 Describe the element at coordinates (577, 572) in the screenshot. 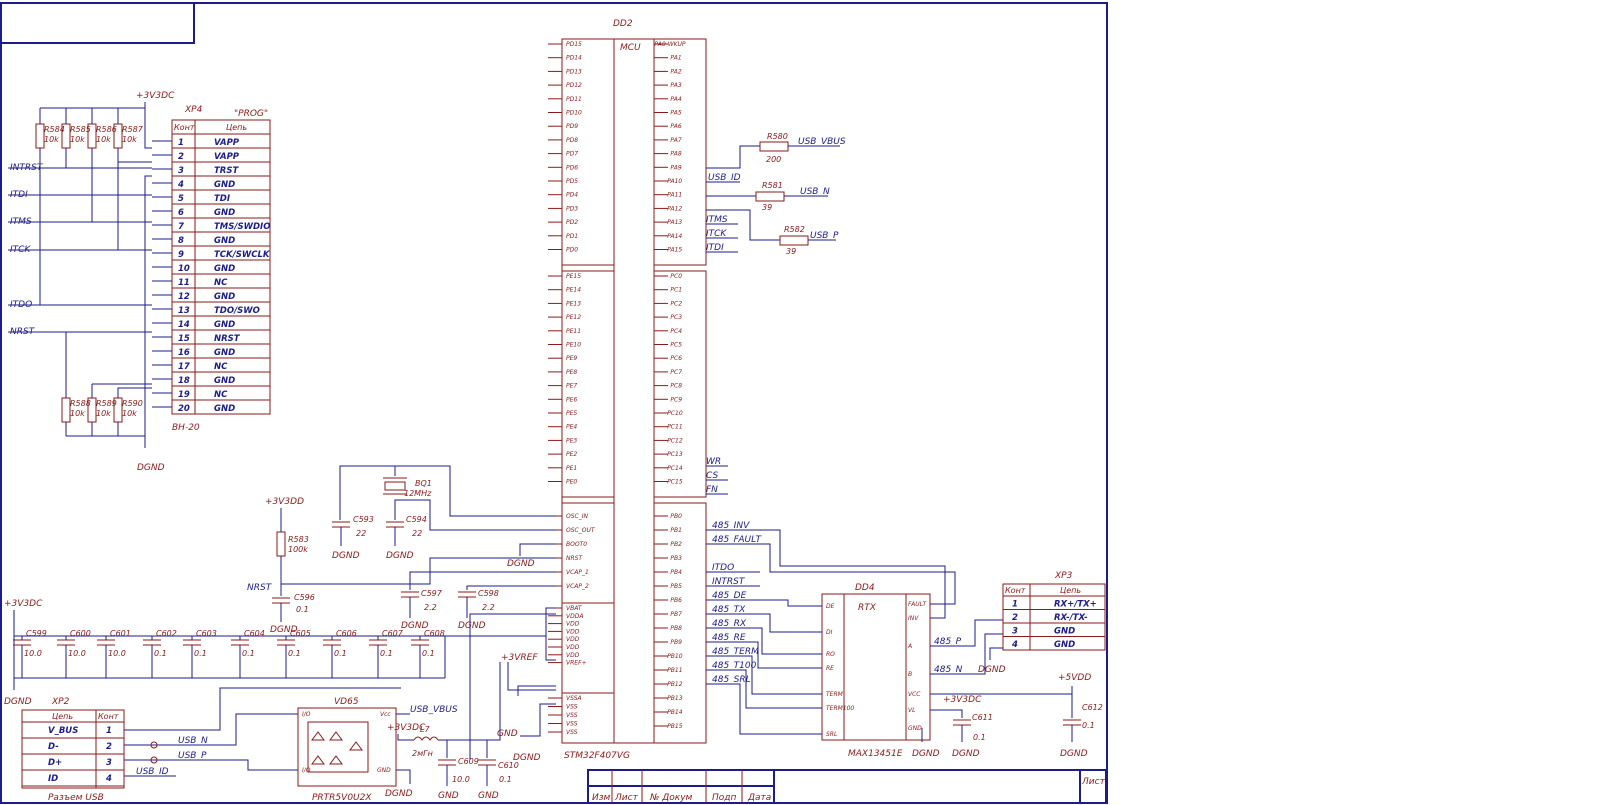

I see `mcu-pin-label: VCAP_1` at that location.